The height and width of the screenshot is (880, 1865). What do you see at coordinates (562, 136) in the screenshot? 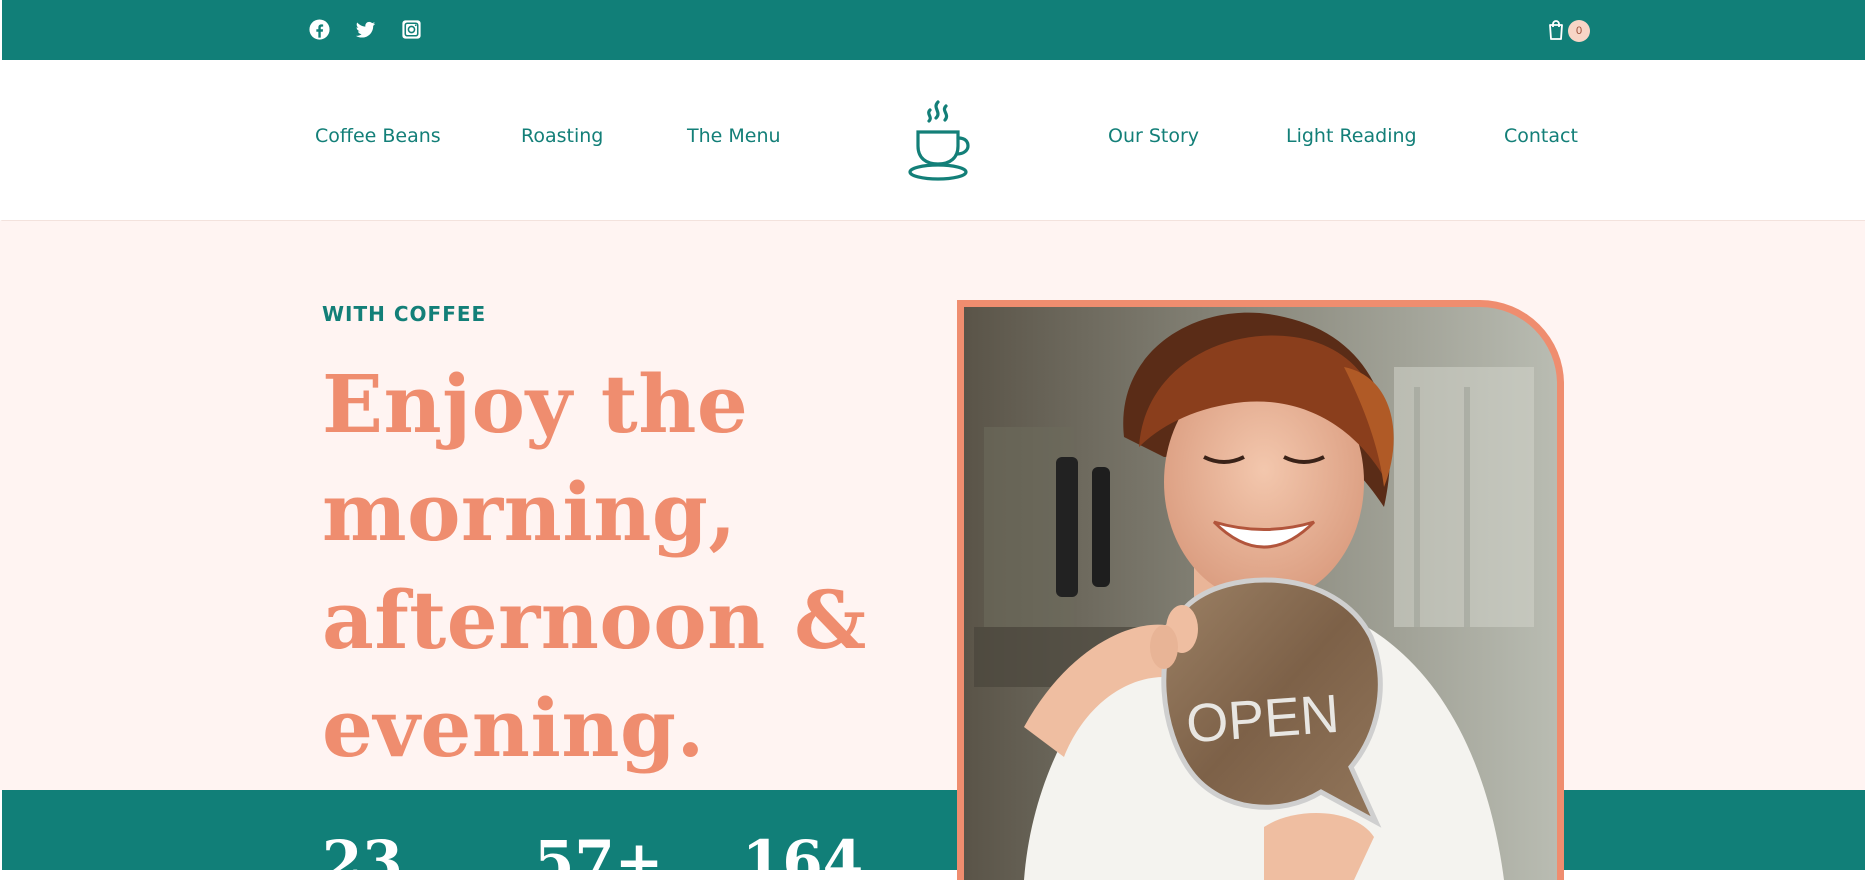
I see `nav-roasting: Roasting` at bounding box center [562, 136].